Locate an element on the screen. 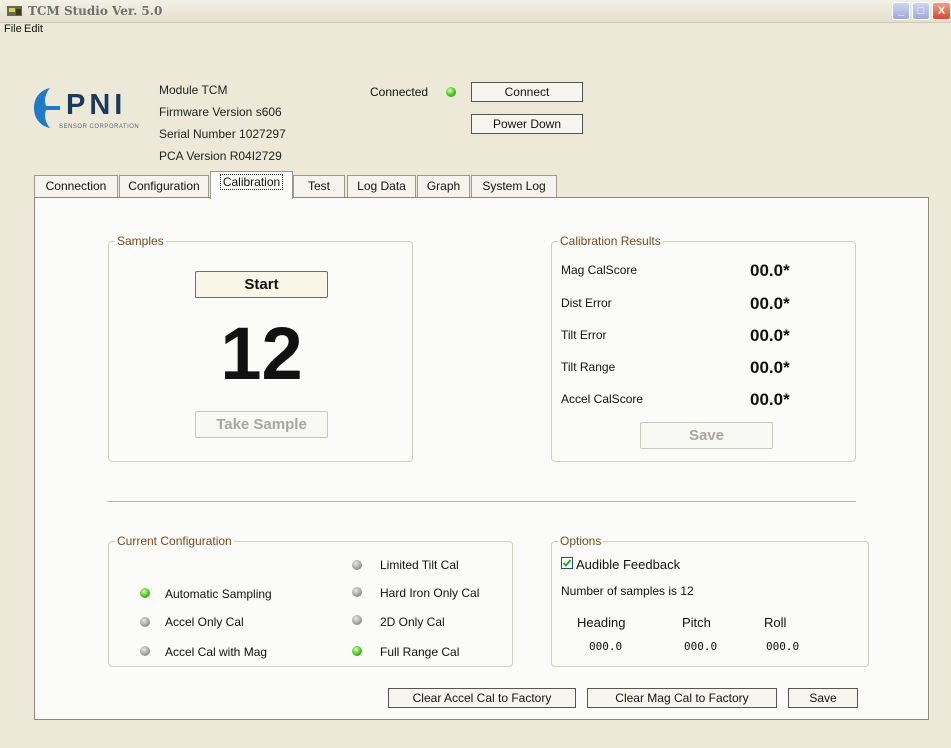 The image size is (951, 748). samples-count-text: Number of samples is 12 is located at coordinates (627, 591).